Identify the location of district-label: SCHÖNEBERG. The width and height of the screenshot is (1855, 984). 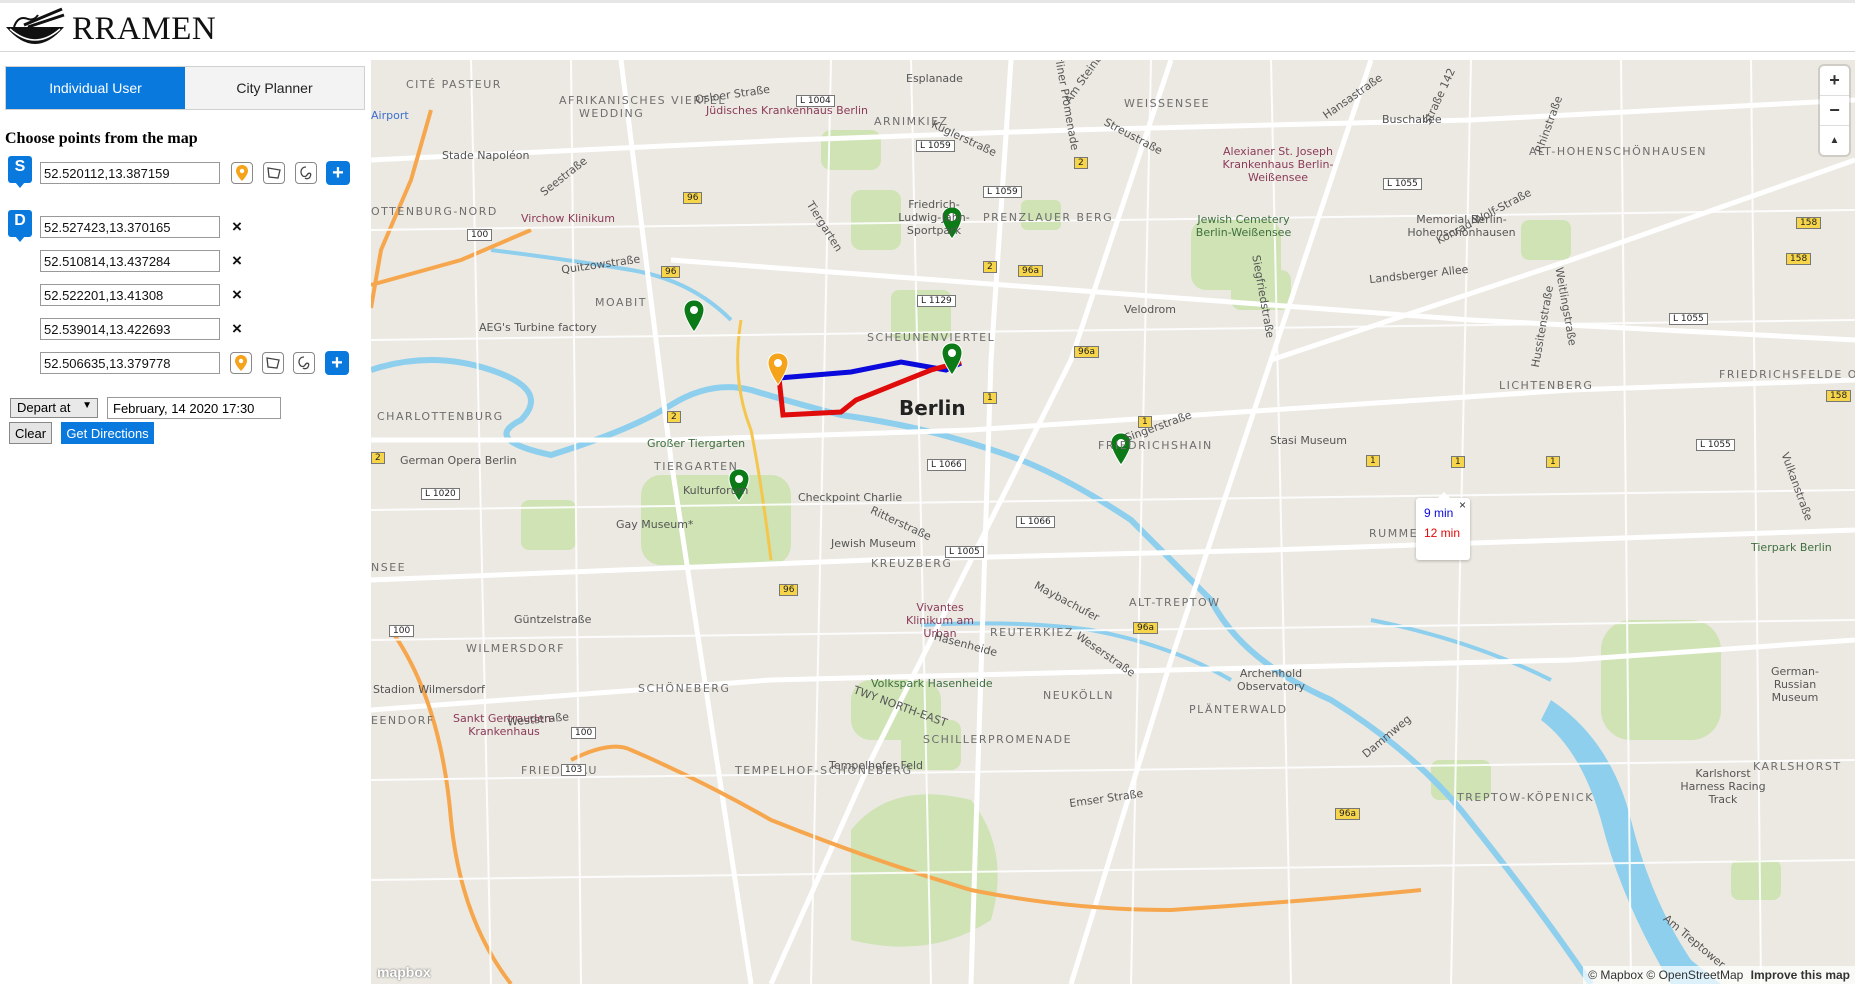
(684, 688).